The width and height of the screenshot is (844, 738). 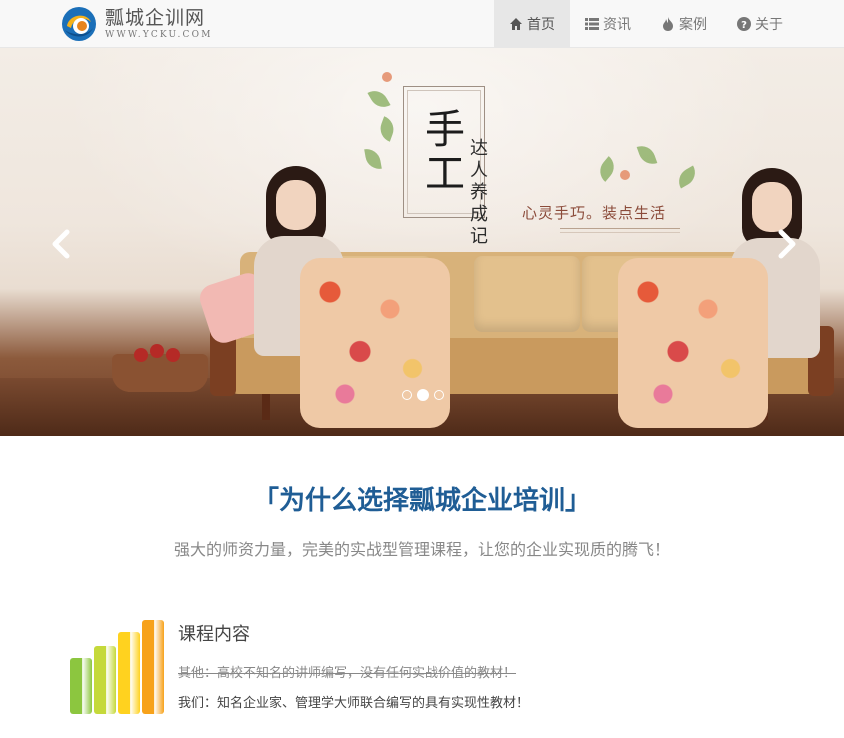 I want to click on feature-competitor-text: 其他：高校不知名的讲师编写，没有任何实战价值的教材！, so click(x=347, y=673).